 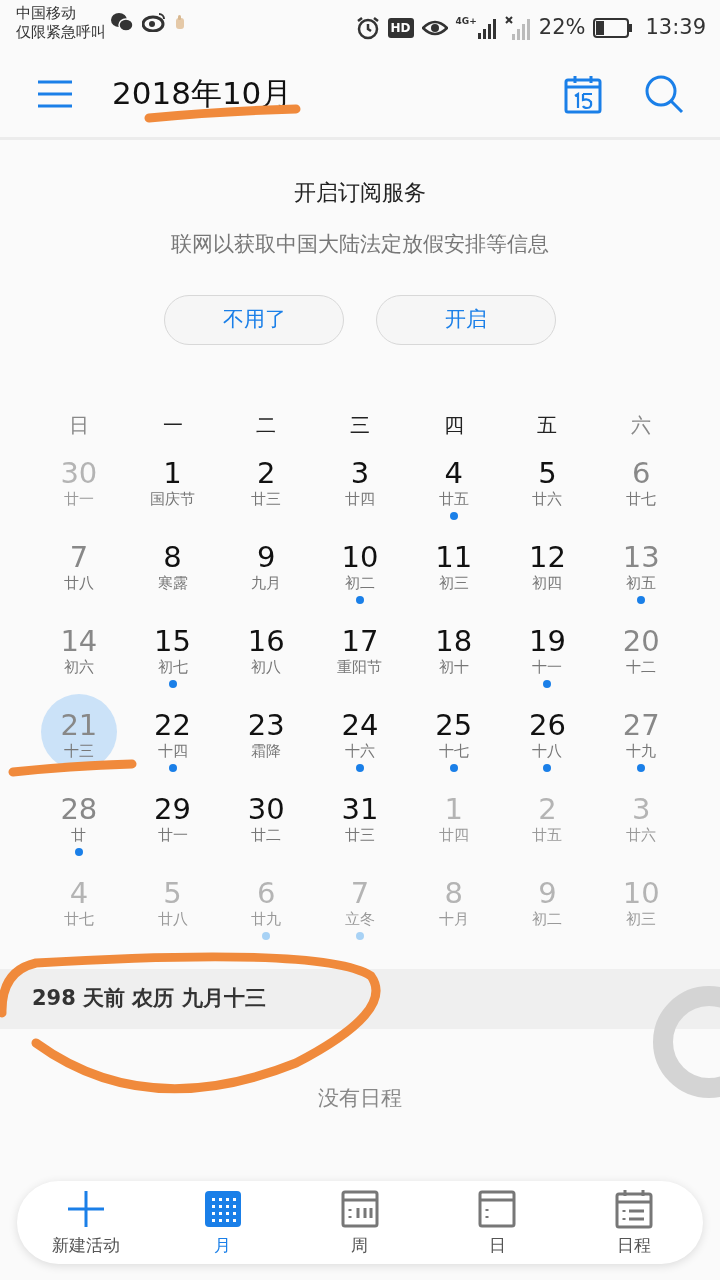 I want to click on battery-icon, so click(x=613, y=27).